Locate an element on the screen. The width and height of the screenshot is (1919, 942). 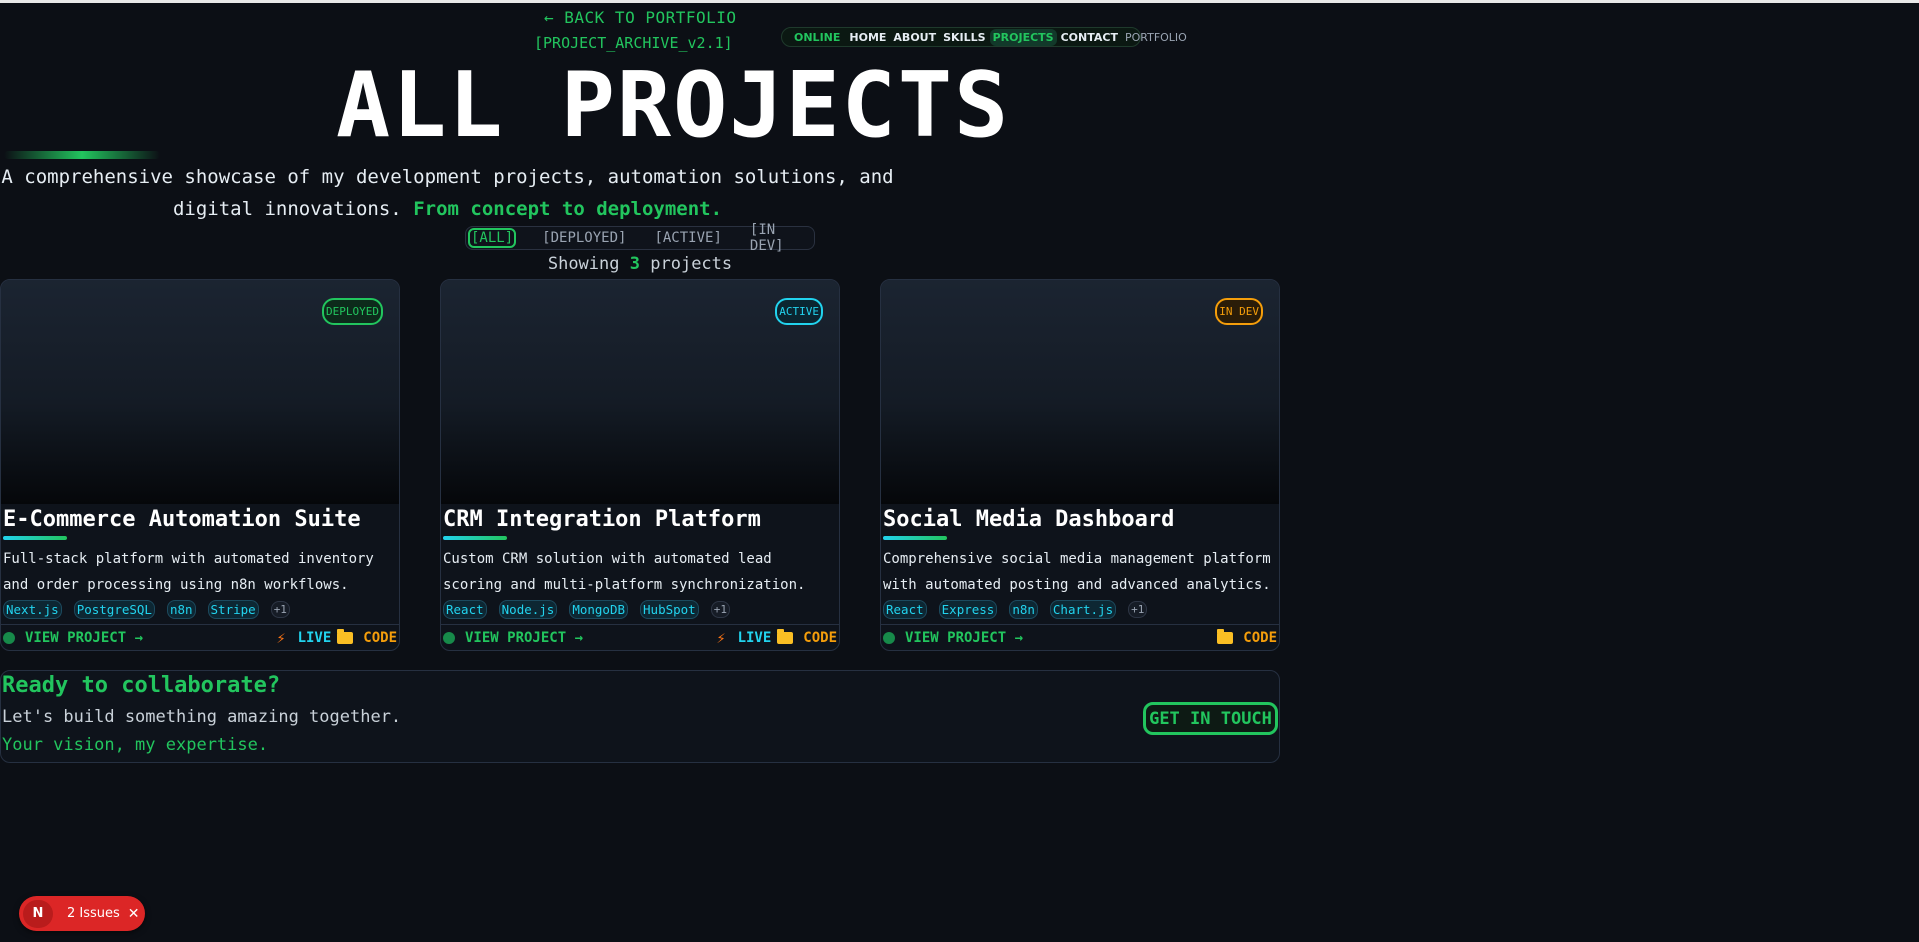
tech-tags: React Express n8n Chart.js +1 is located at coordinates (1080, 609).